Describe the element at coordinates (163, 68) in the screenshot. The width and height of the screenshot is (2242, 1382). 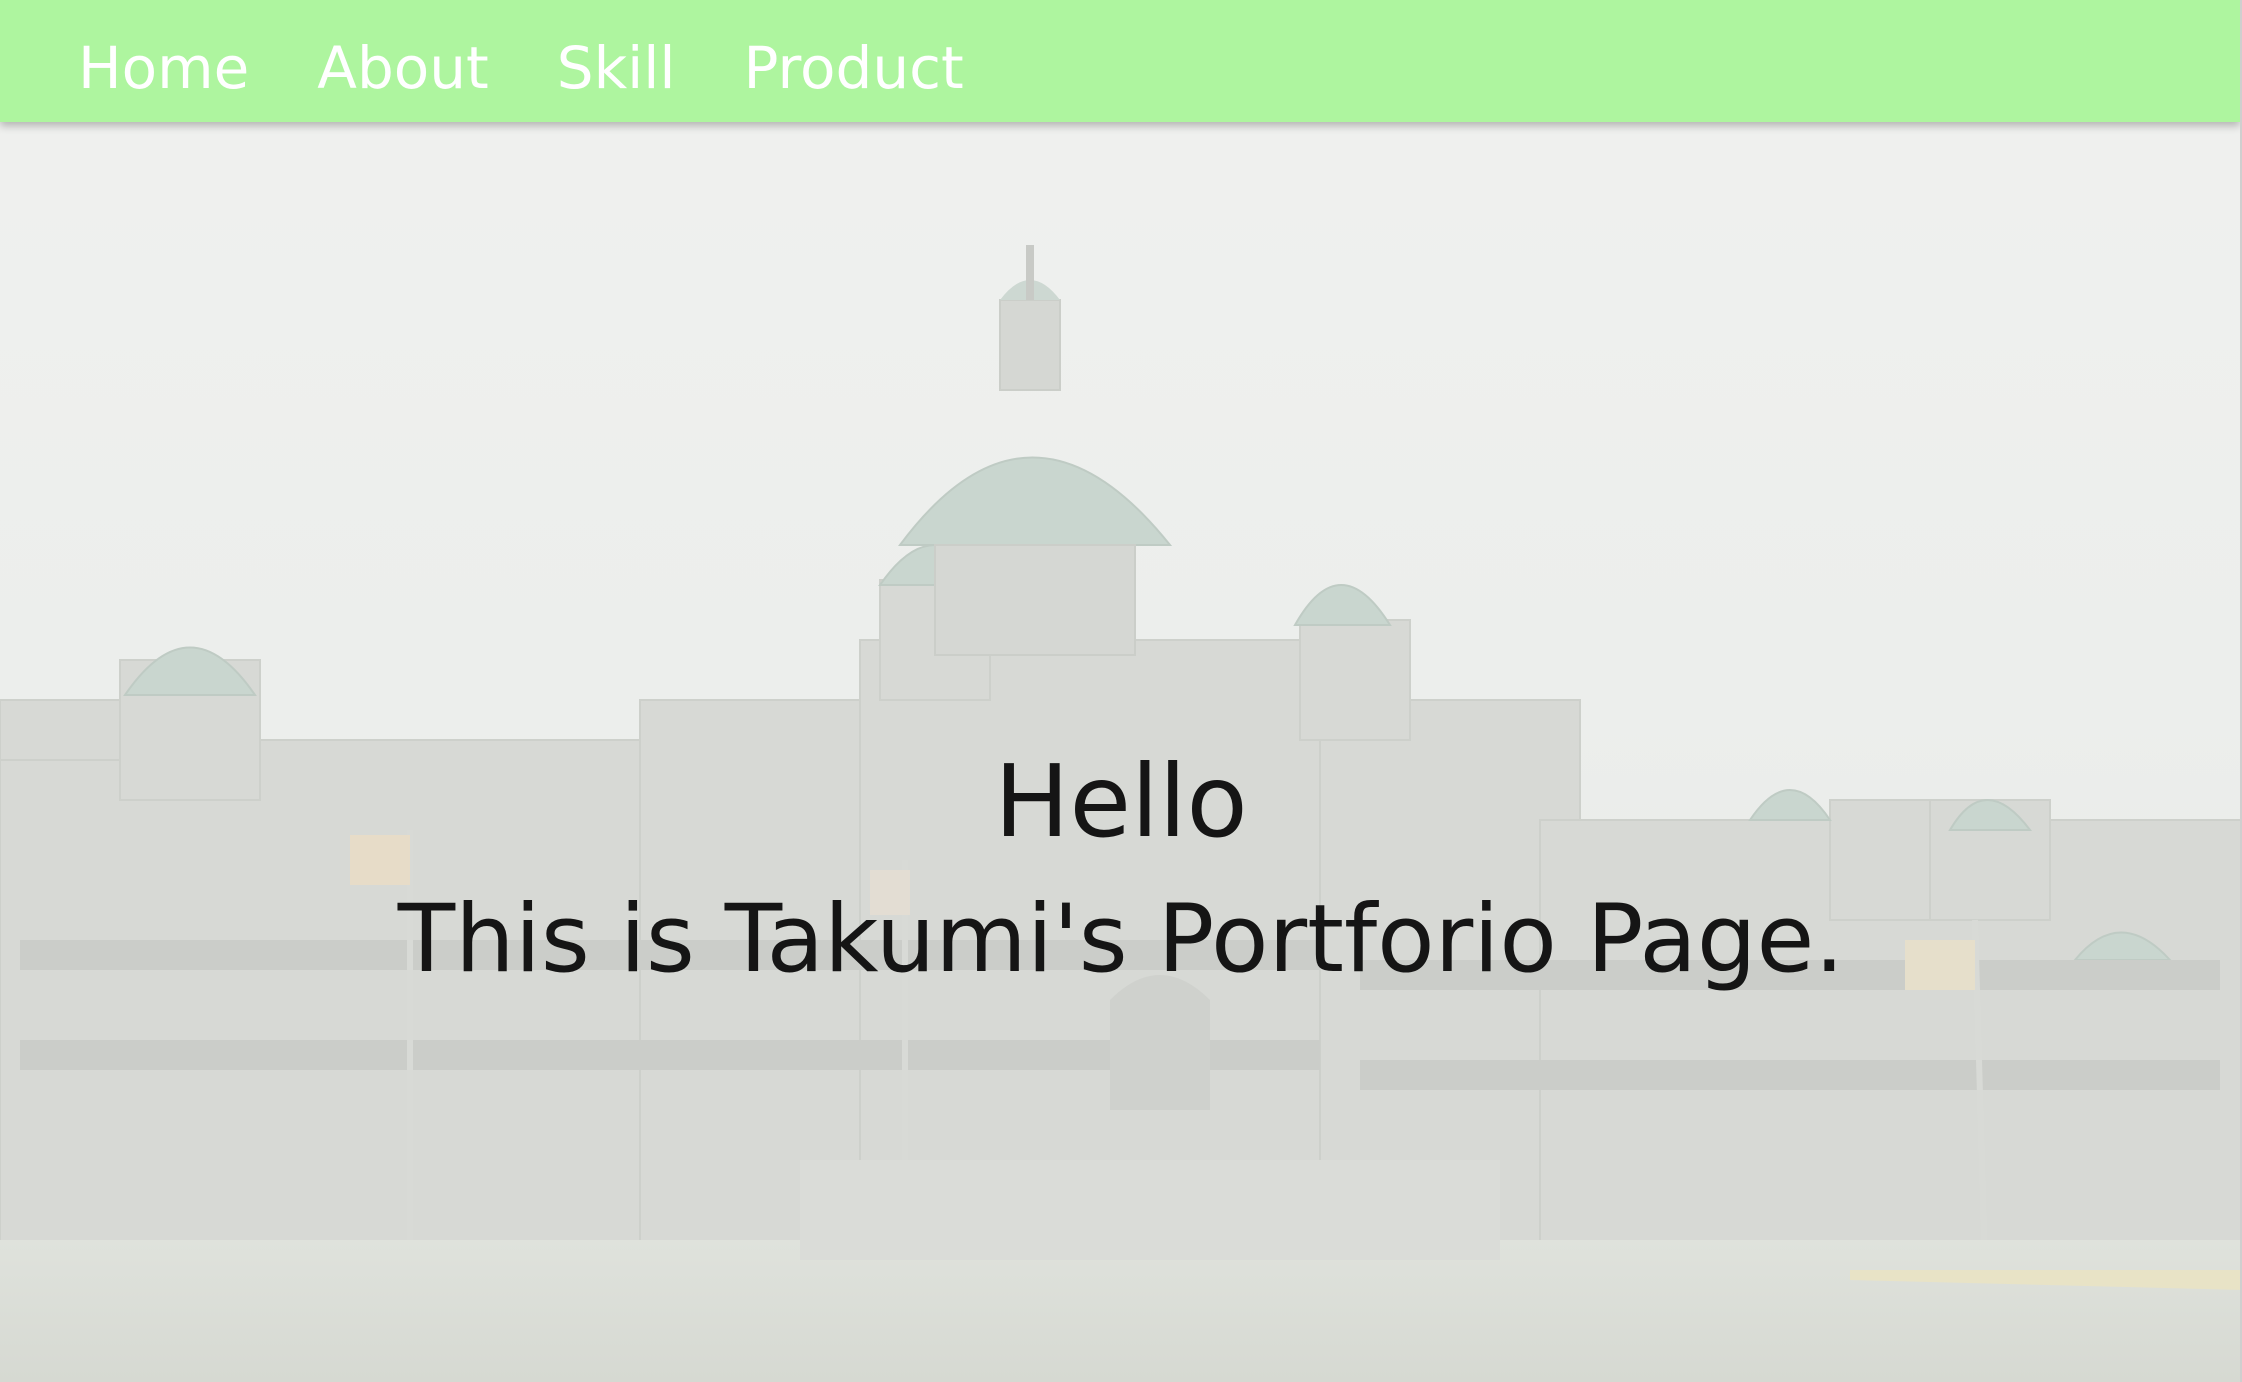
I see `nav-link-home: Home` at that location.